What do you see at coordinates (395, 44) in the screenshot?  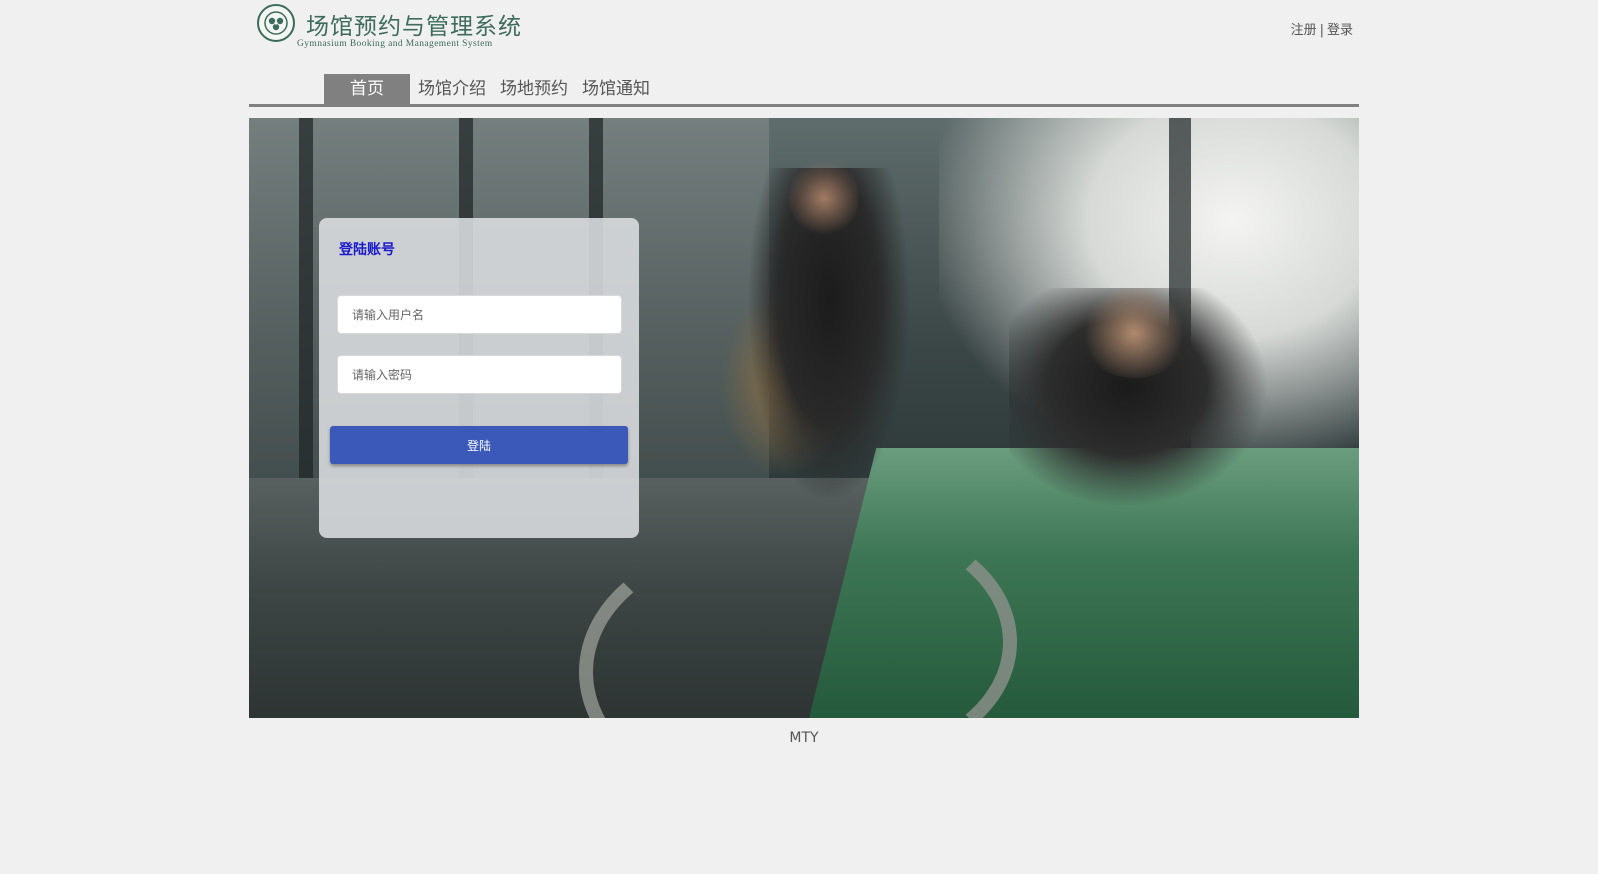 I see `logo-subtitle: Gymnasium Booking and Management System` at bounding box center [395, 44].